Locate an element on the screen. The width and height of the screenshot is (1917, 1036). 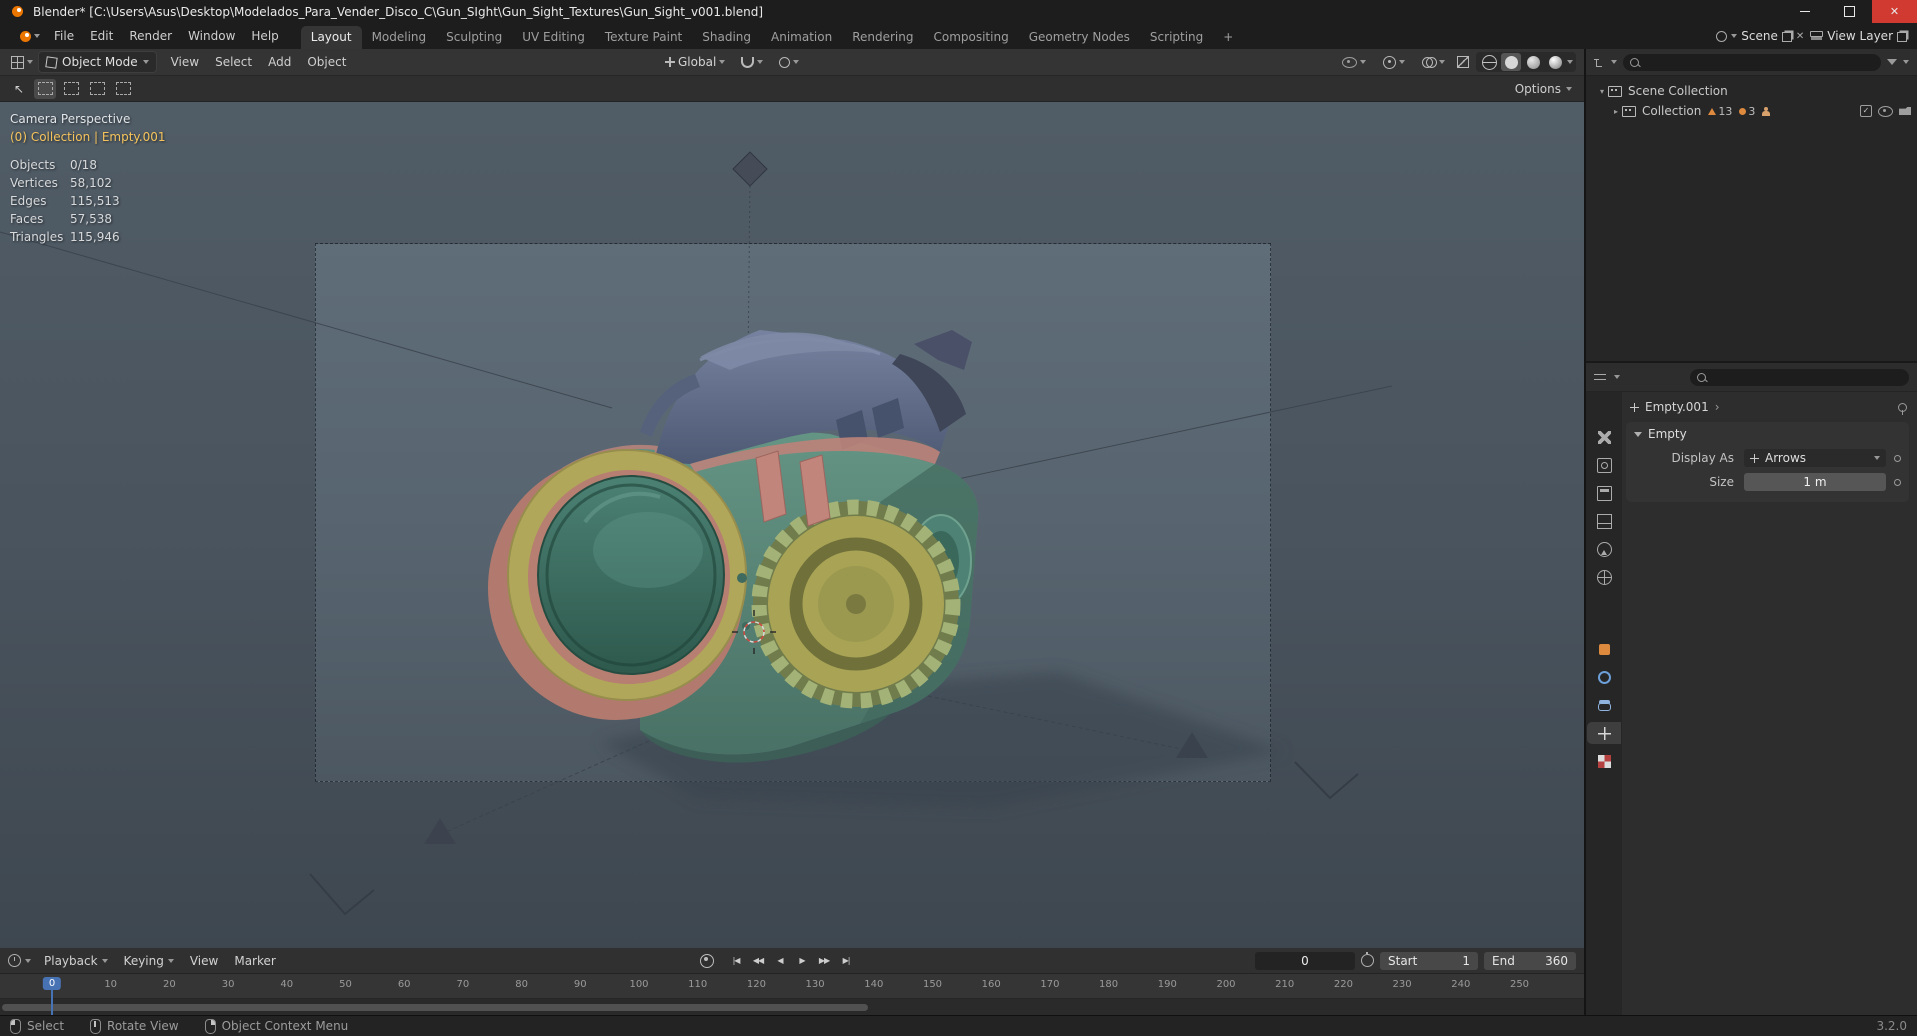
start-frame-field: Start 1 is located at coordinates (1429, 960).